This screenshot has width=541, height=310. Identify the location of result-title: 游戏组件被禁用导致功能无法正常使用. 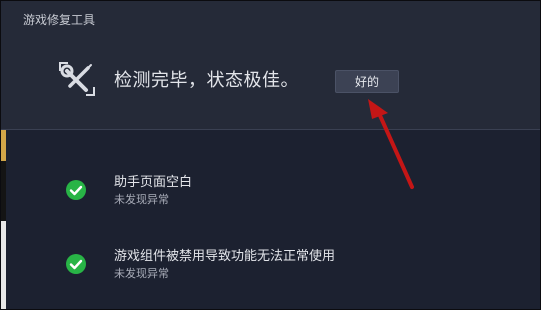
(225, 256).